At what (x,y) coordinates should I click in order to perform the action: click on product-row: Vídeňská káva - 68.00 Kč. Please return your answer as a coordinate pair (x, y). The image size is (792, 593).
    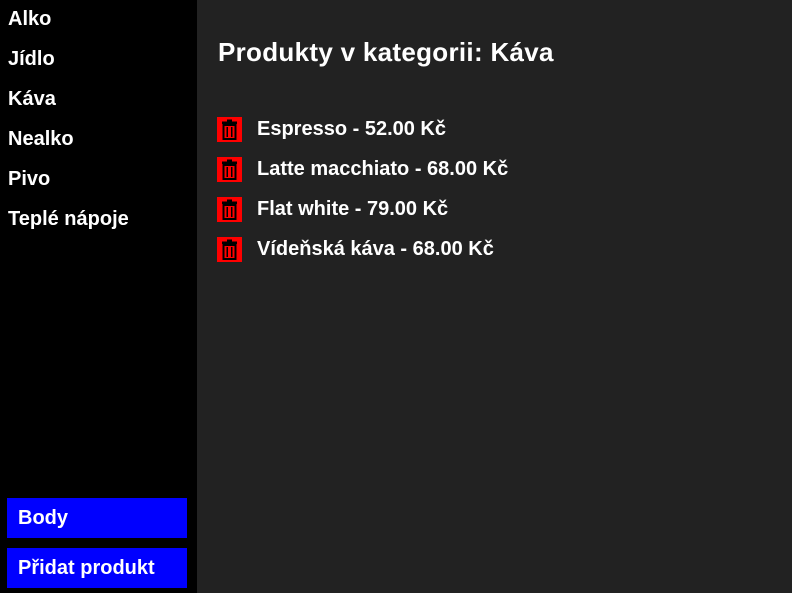
    Looking at the image, I should click on (362, 257).